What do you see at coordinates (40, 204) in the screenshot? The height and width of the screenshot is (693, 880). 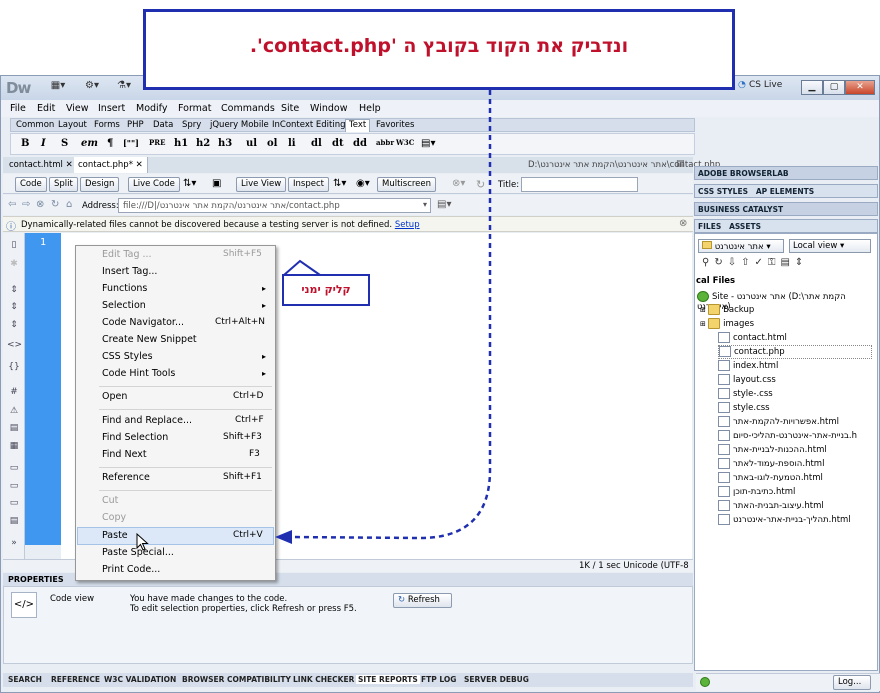 I see `stop-icon: ⊗` at bounding box center [40, 204].